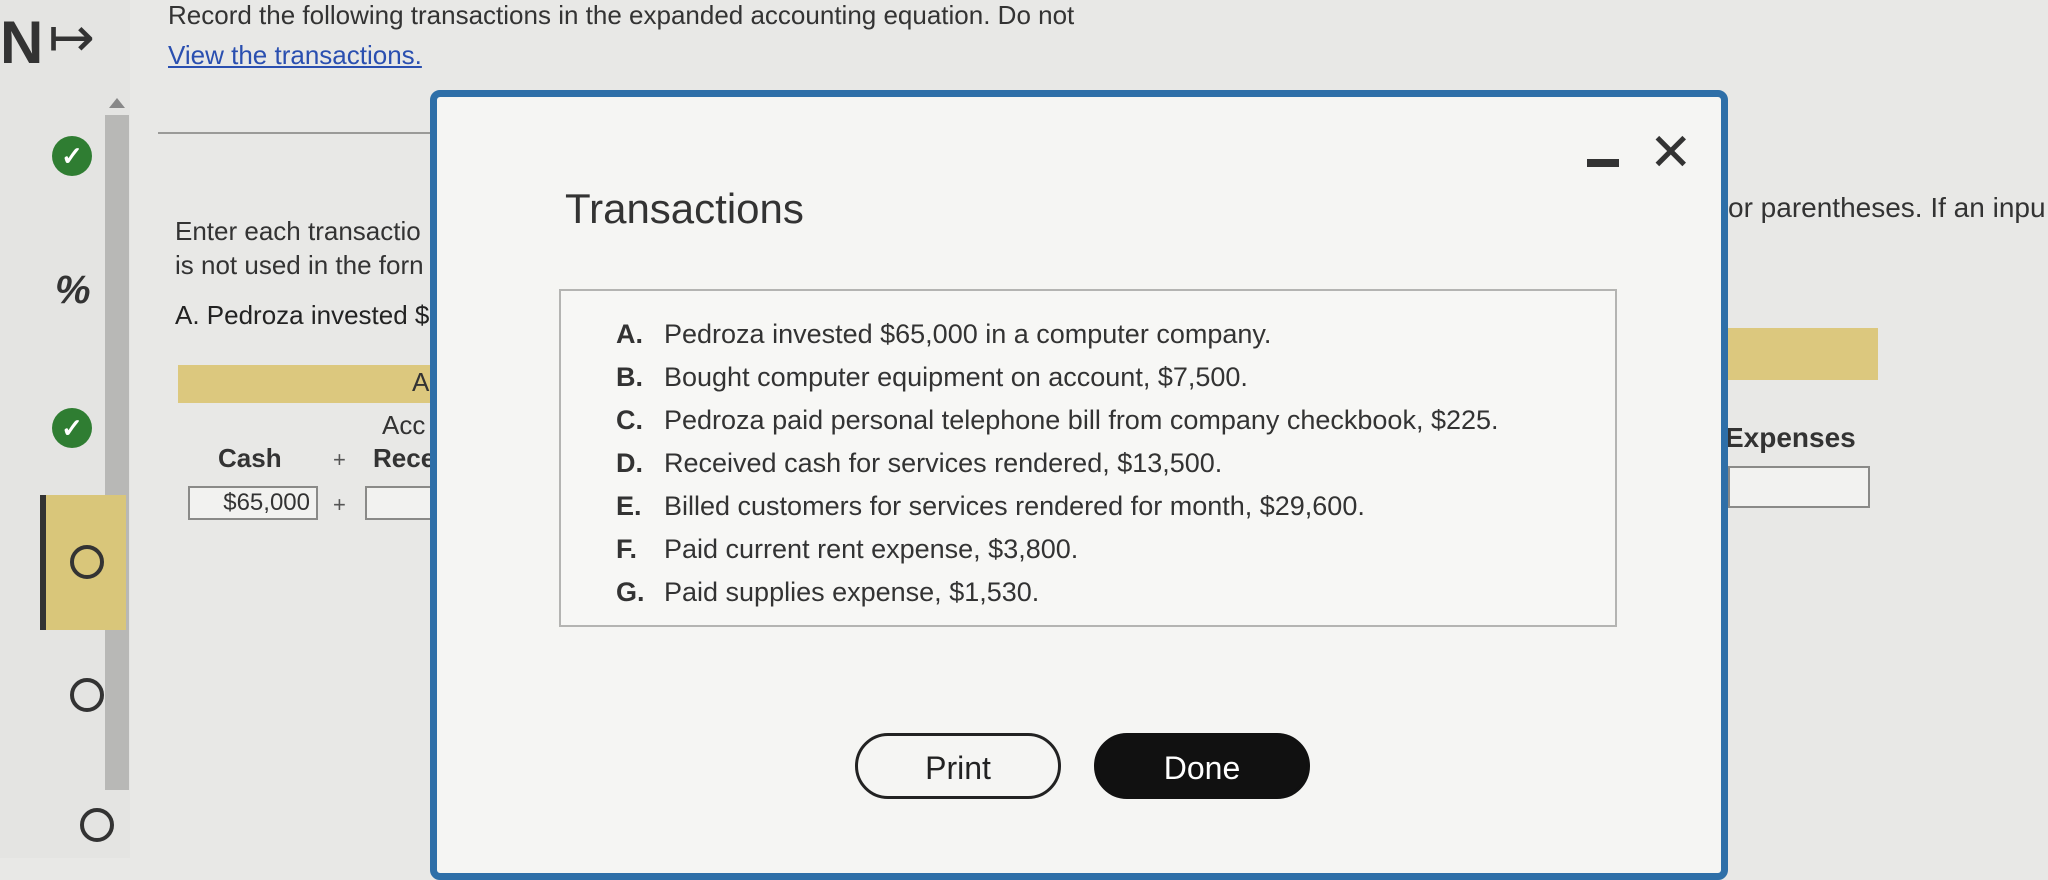 Image resolution: width=2048 pixels, height=880 pixels. Describe the element at coordinates (117, 452) in the screenshot. I see `rail-scrollbar` at that location.